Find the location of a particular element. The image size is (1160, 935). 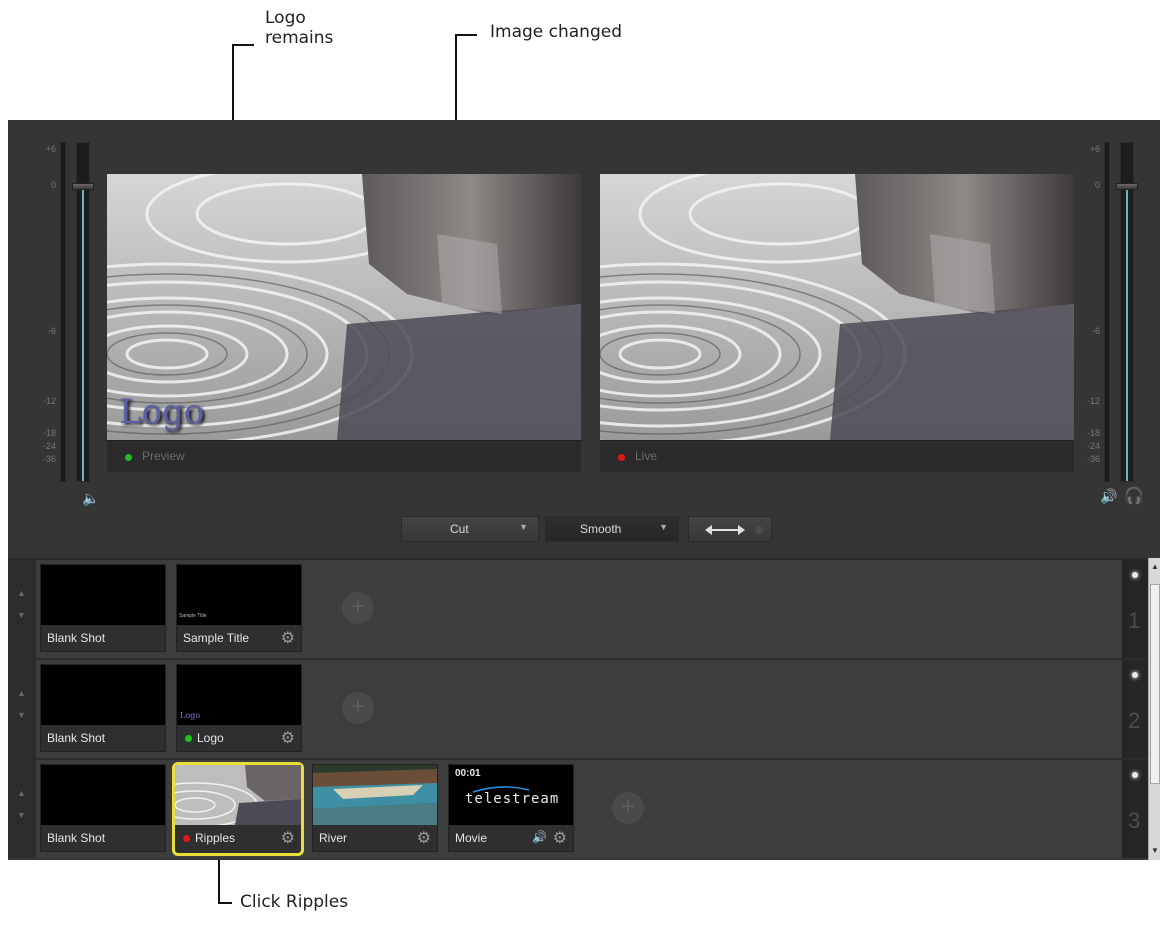

shot-thumbnail: 00:01 telestream is located at coordinates (511, 795).